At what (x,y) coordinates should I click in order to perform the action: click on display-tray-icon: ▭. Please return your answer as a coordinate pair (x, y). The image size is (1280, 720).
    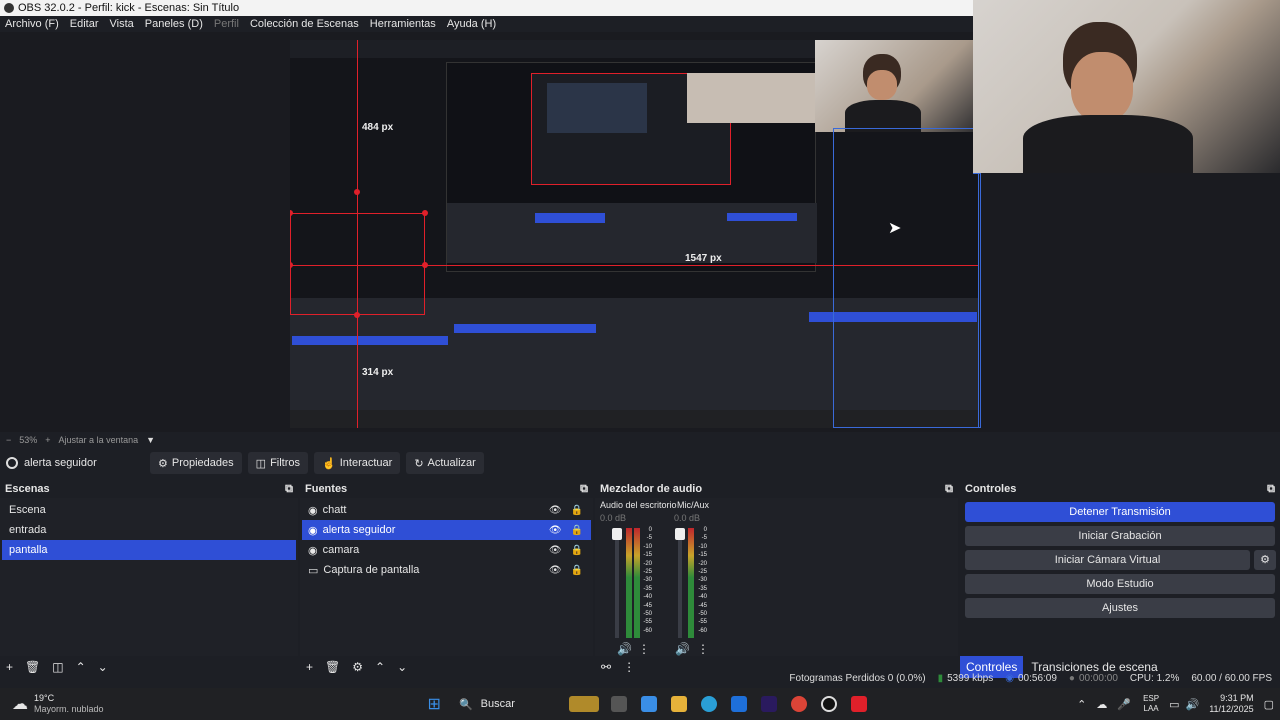
    Looking at the image, I should click on (1174, 704).